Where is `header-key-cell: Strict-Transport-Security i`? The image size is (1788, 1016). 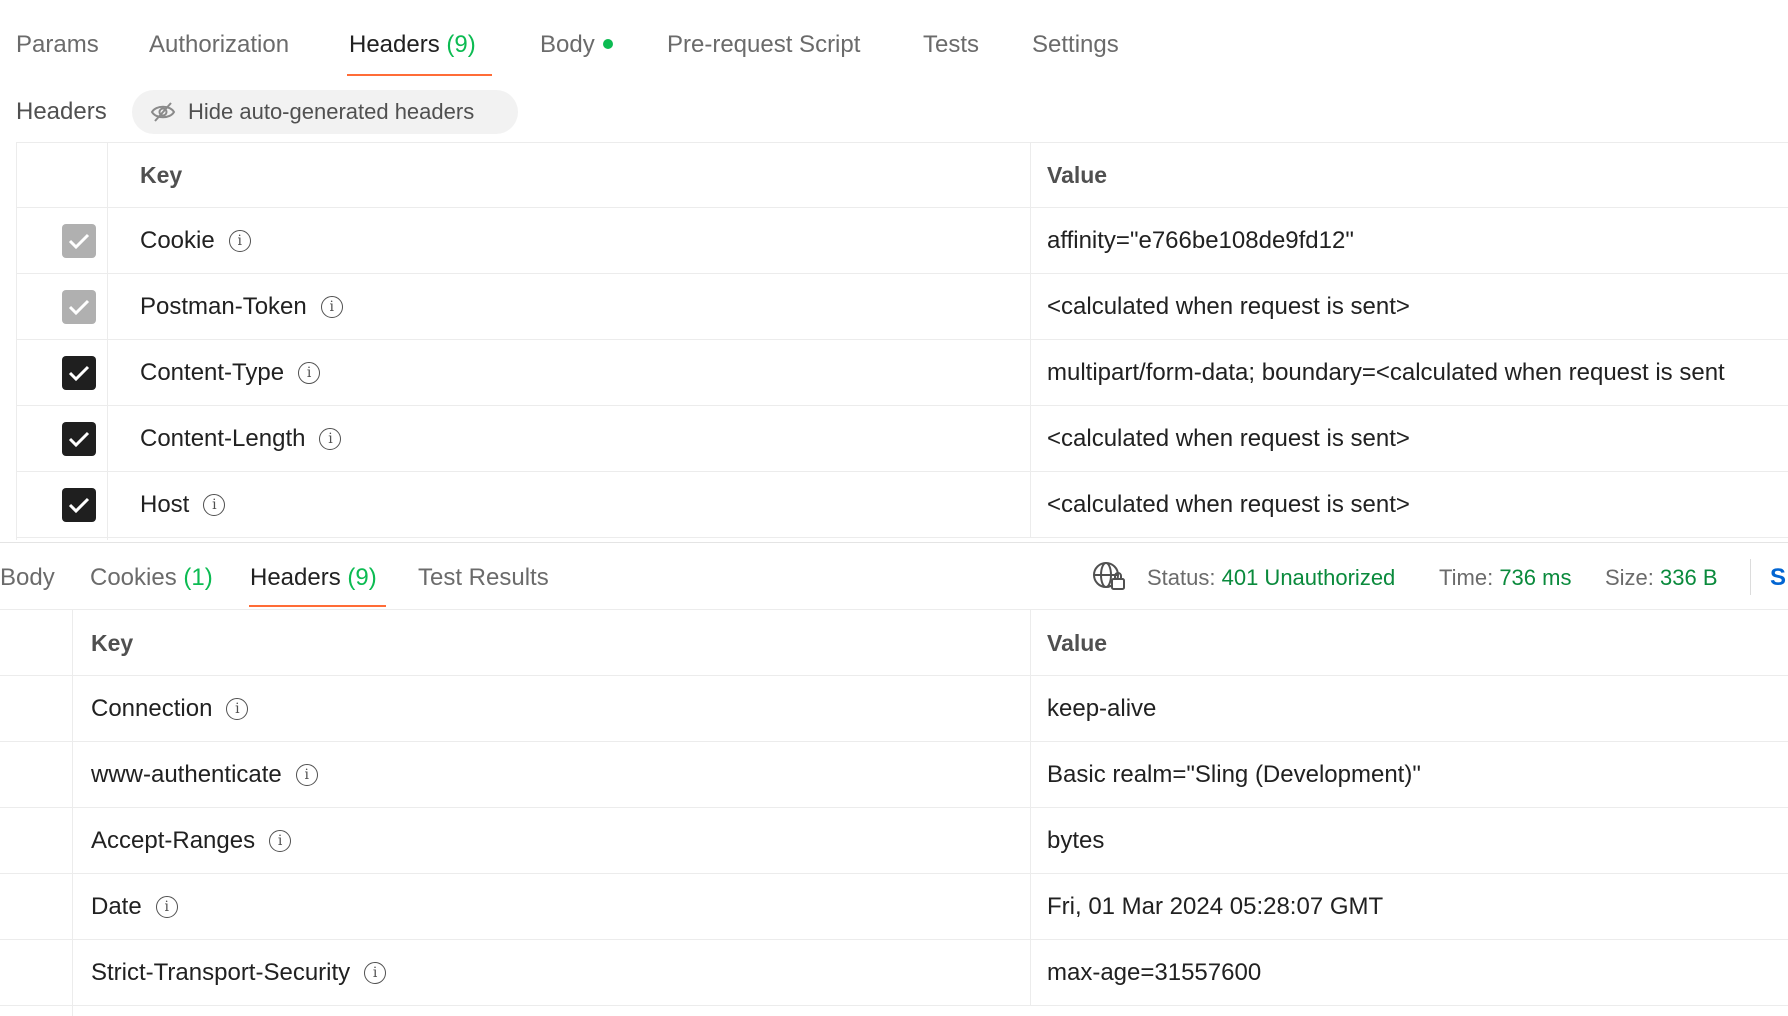 header-key-cell: Strict-Transport-Security i is located at coordinates (551, 973).